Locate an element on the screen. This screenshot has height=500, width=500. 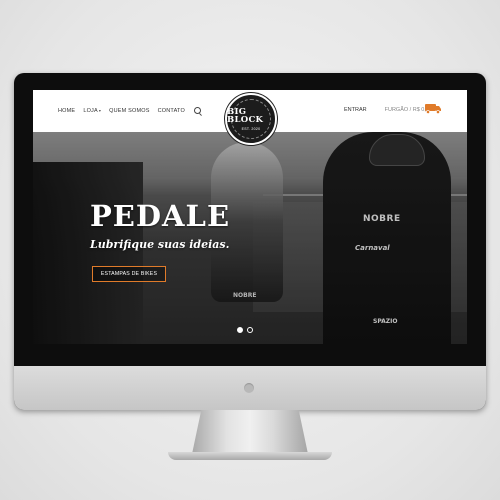
hero-cta-button: ESTAMPAS DE BIKES is located at coordinates (129, 274).